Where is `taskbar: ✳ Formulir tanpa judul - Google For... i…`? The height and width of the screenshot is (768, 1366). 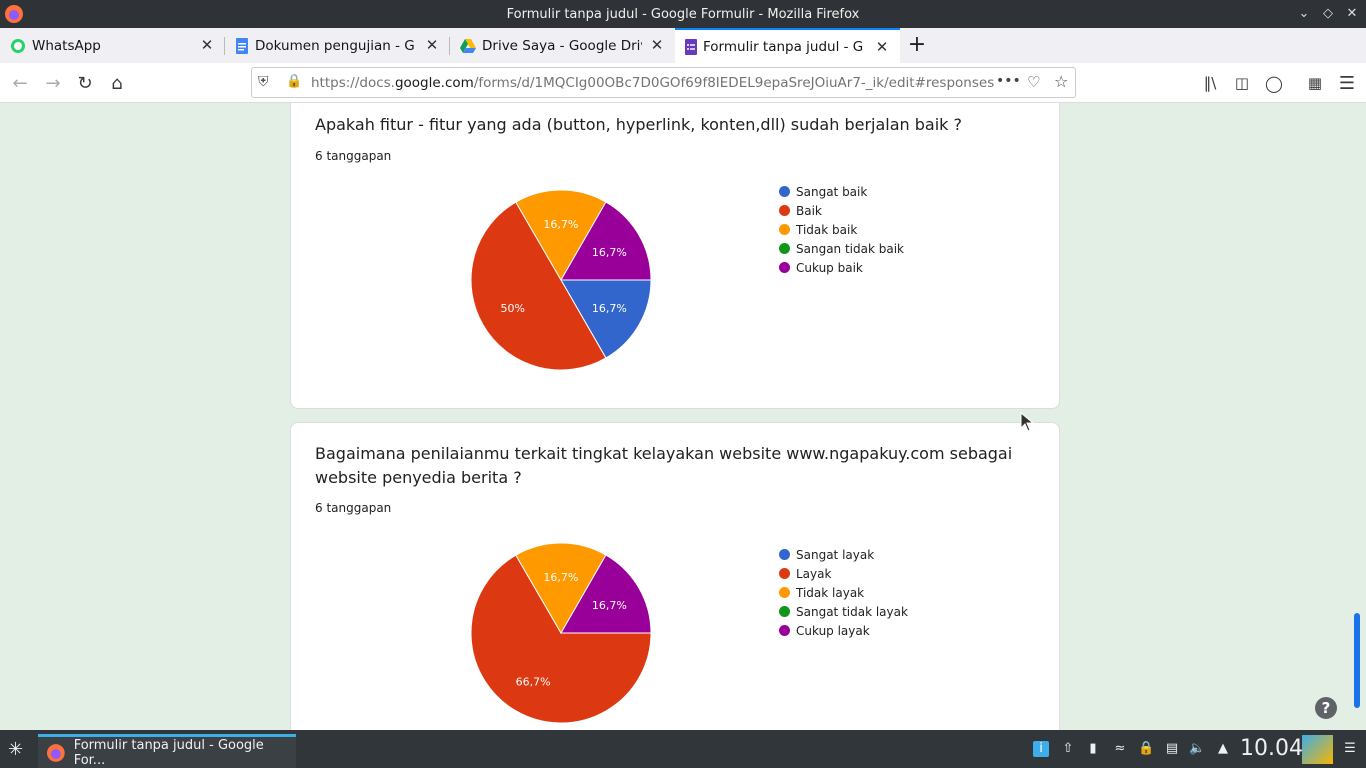 taskbar: ✳ Formulir tanpa judul - Google For... i… is located at coordinates (683, 749).